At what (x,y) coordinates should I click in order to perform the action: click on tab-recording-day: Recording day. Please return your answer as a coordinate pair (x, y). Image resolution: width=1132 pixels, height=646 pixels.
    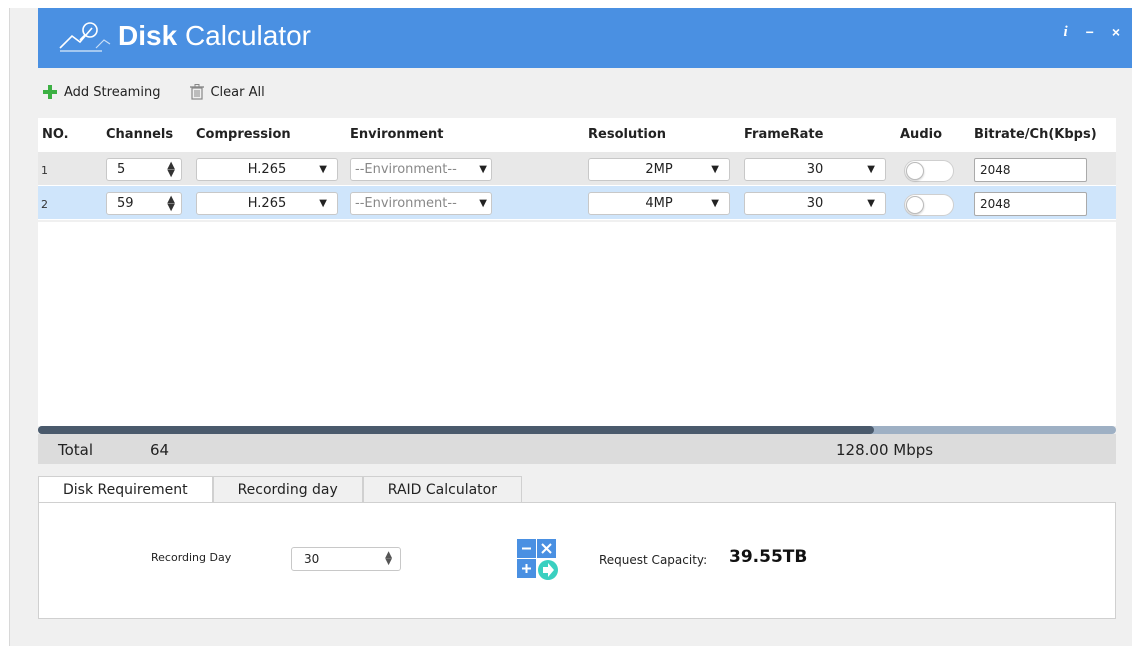
    Looking at the image, I should click on (287, 489).